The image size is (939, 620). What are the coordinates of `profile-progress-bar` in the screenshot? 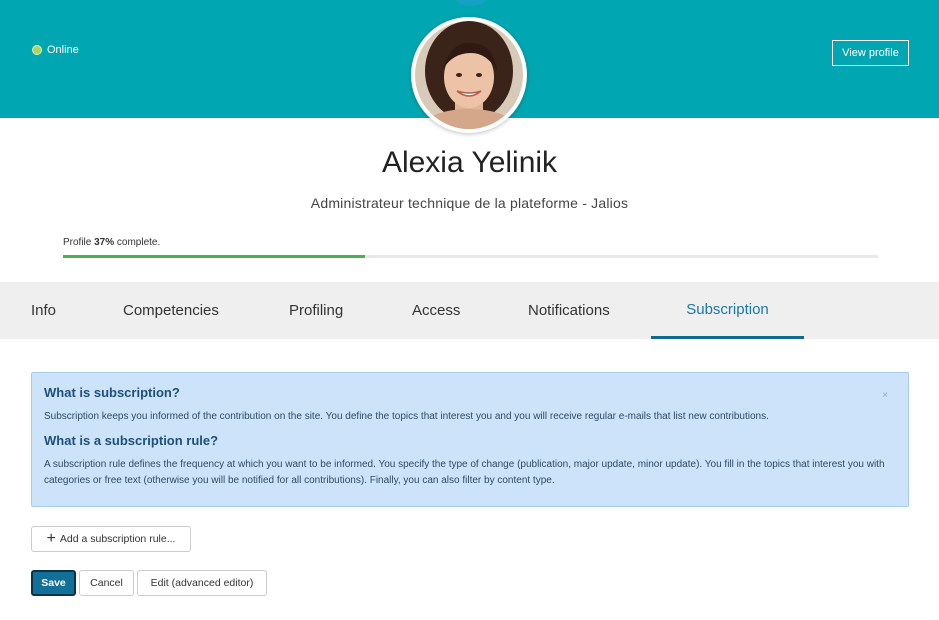 It's located at (470, 256).